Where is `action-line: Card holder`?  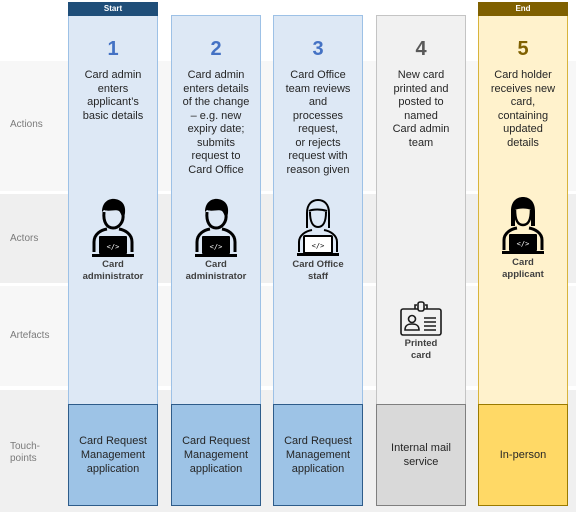 action-line: Card holder is located at coordinates (523, 75).